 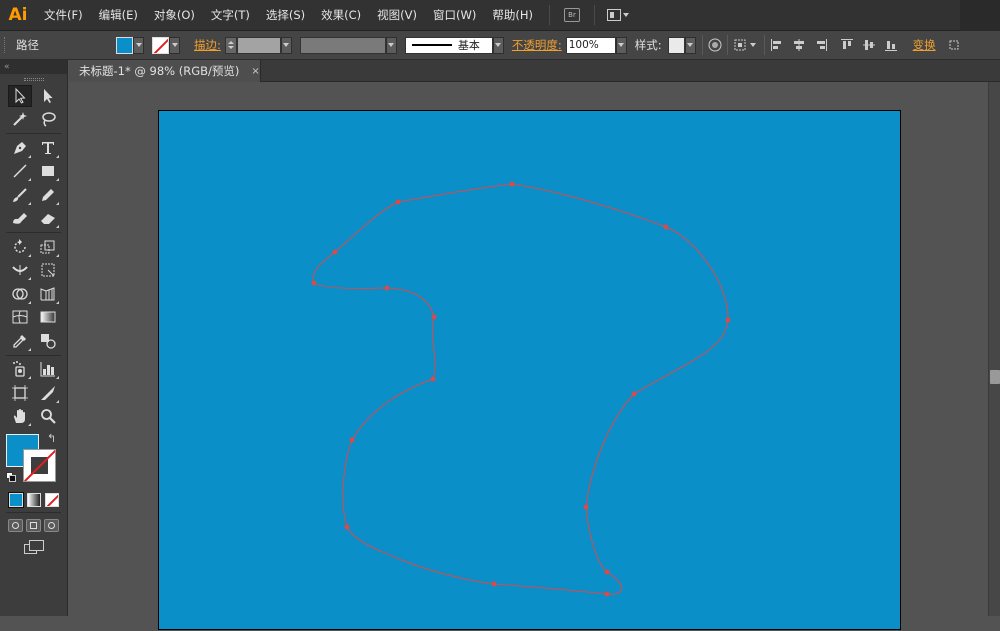 What do you see at coordinates (571, 15) in the screenshot?
I see `bridge-icon: Br` at bounding box center [571, 15].